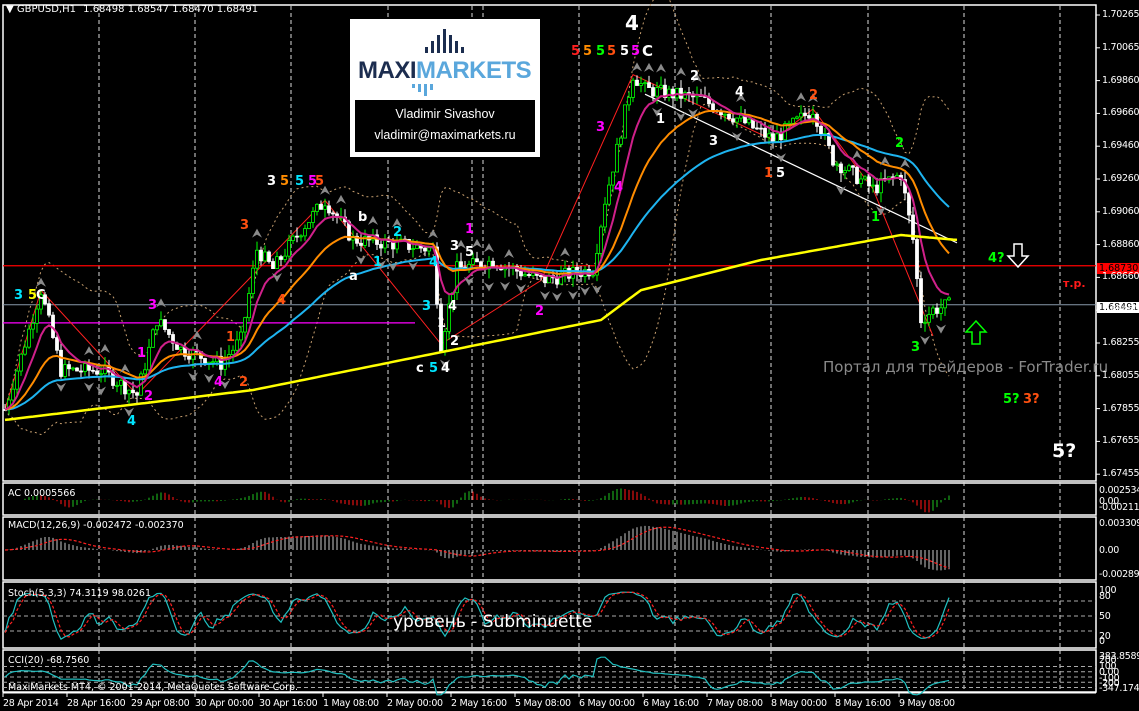 Image resolution: width=1139 pixels, height=711 pixels. Describe the element at coordinates (10, 9) in the screenshot. I see `collapse-triangle-icon: ▼` at that location.